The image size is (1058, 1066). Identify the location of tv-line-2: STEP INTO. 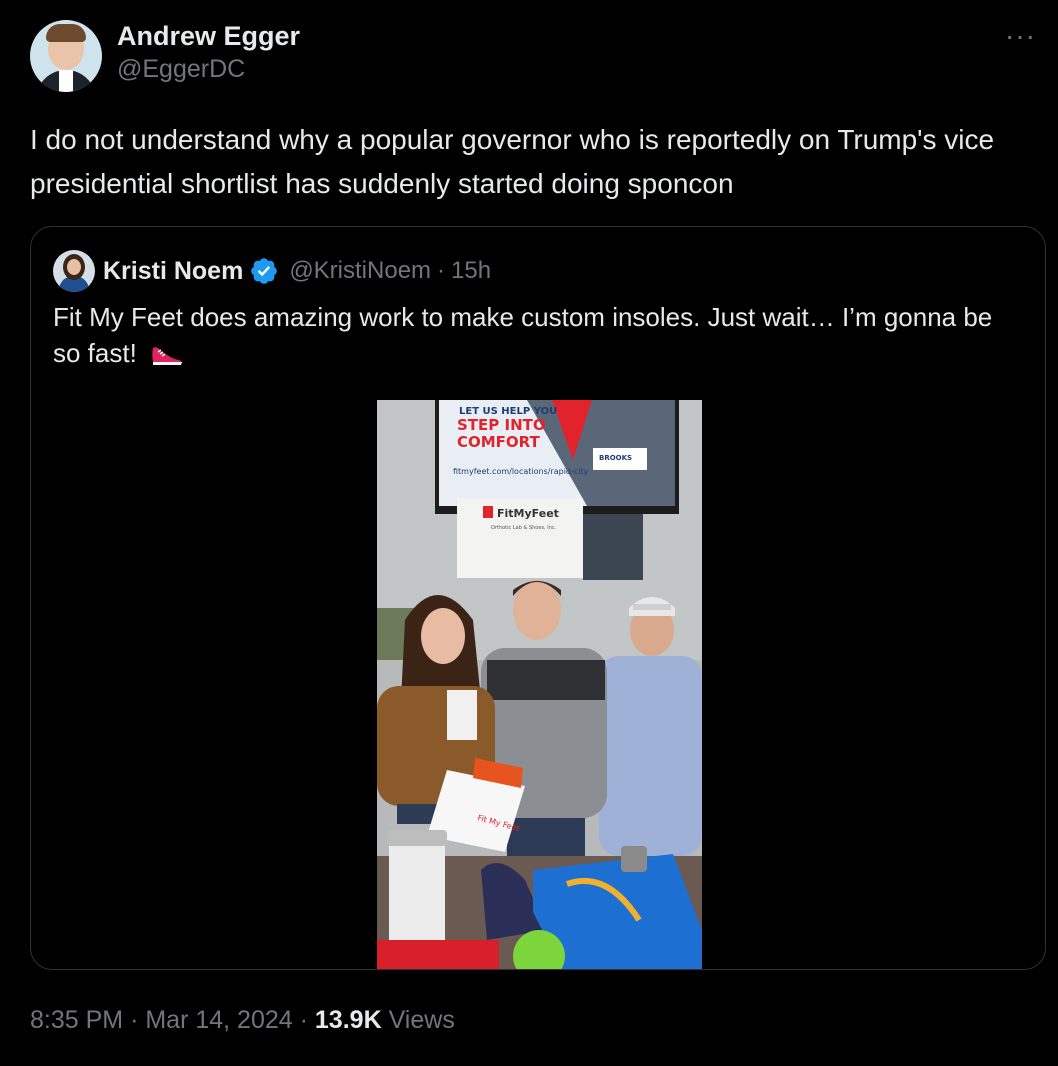
(501, 425).